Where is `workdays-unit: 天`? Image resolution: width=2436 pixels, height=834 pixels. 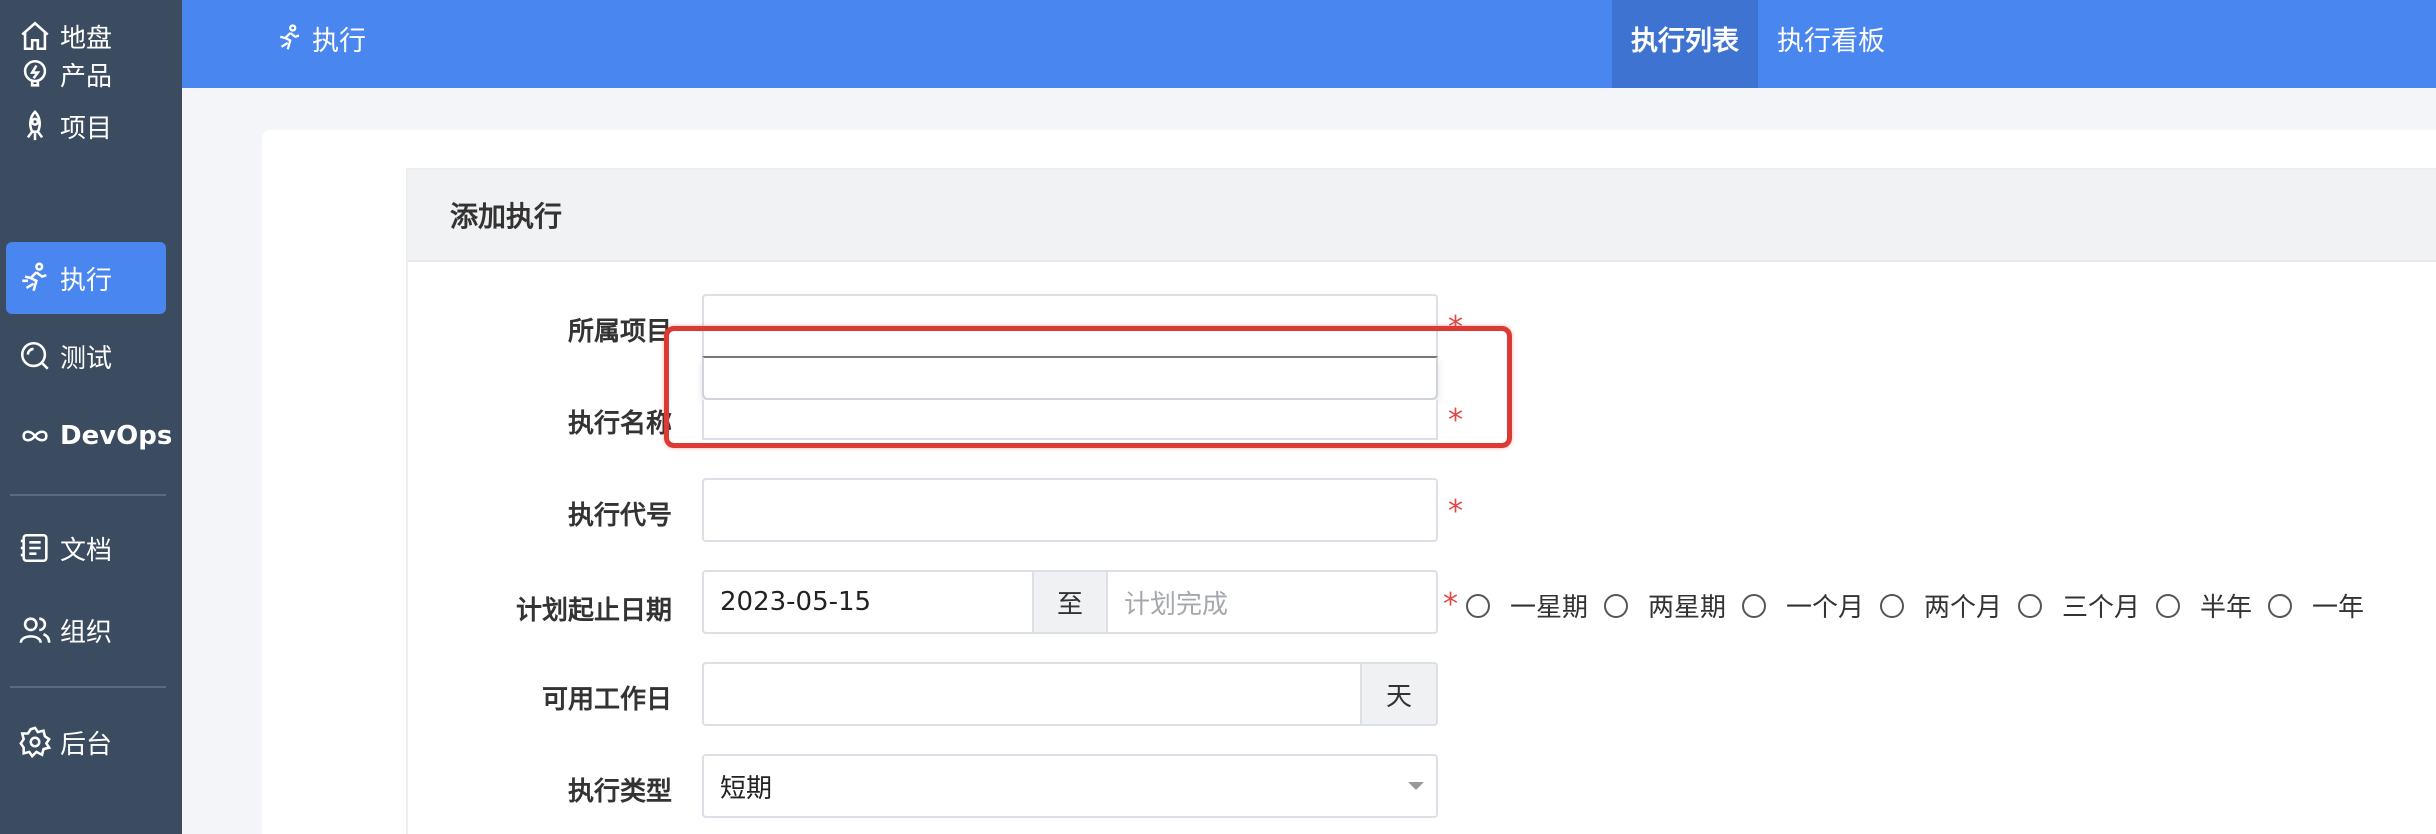
workdays-unit: 天 is located at coordinates (1399, 694).